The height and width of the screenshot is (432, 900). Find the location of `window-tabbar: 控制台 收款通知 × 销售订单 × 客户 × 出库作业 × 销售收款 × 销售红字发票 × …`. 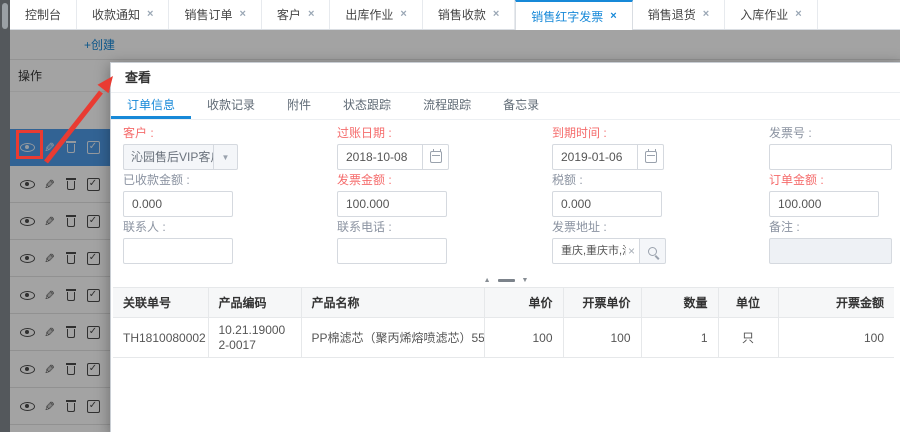

window-tabbar: 控制台 收款通知 × 销售订单 × 客户 × 出库作业 × 销售收款 × 销售红字发票 × … is located at coordinates (455, 15).